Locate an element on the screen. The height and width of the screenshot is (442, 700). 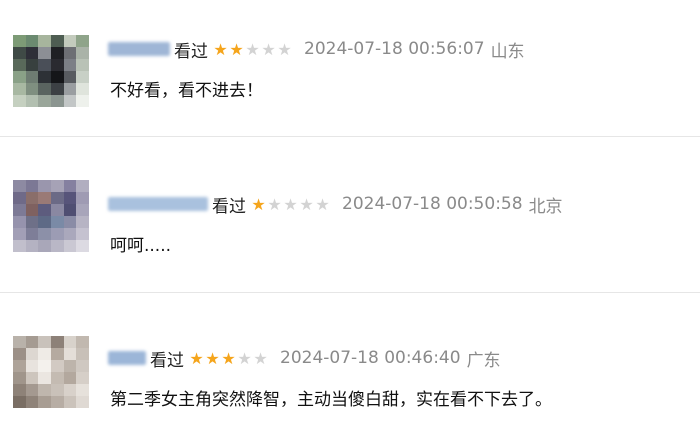
review-content: 不好看，看不进去！ is located at coordinates (186, 91).